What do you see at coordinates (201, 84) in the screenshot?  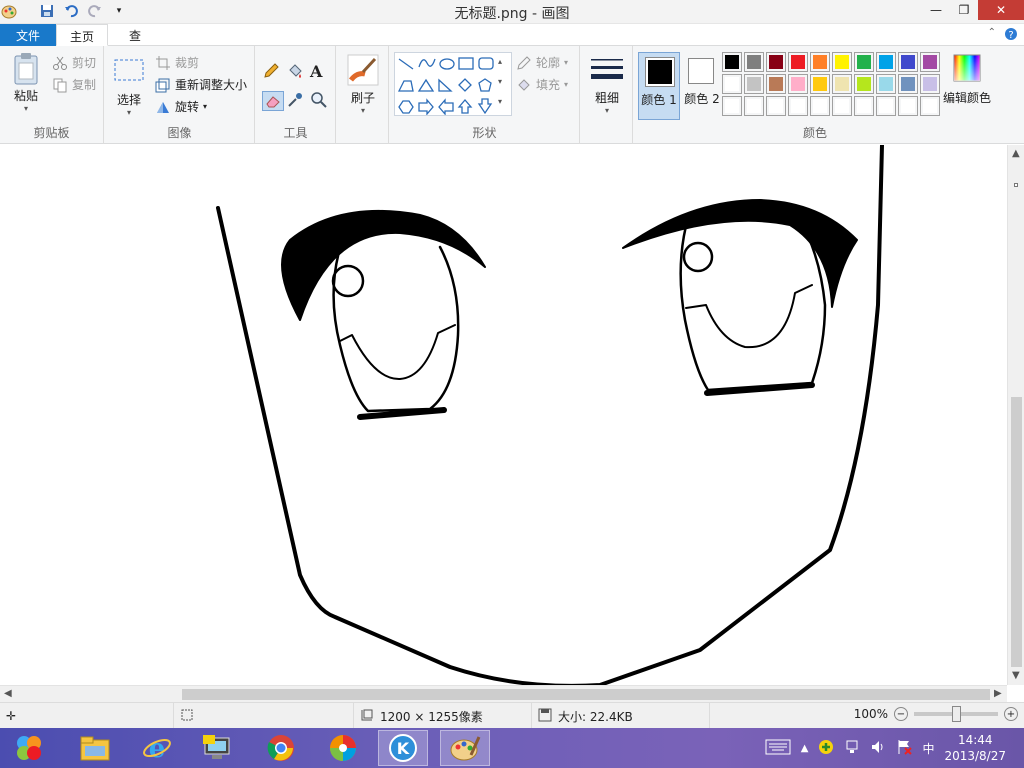 I see `resize-button: 重新调整大小` at bounding box center [201, 84].